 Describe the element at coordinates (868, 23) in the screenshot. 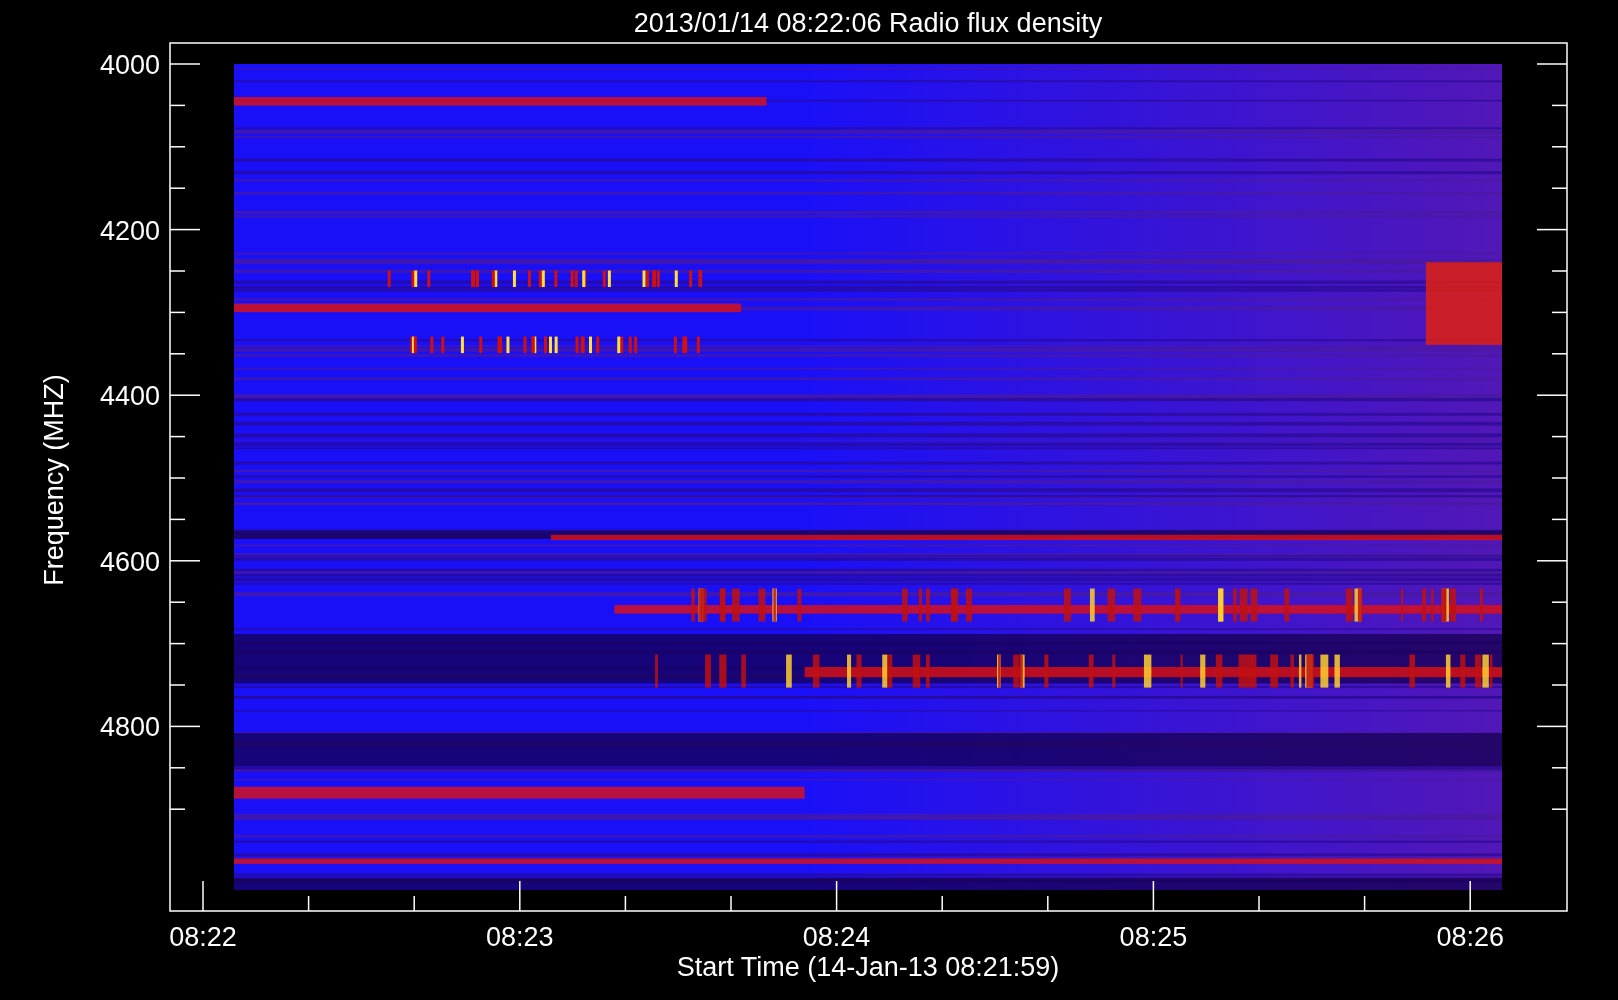

I see `plot-title: 2013/01/14 08:22:06 Radio flux density` at that location.